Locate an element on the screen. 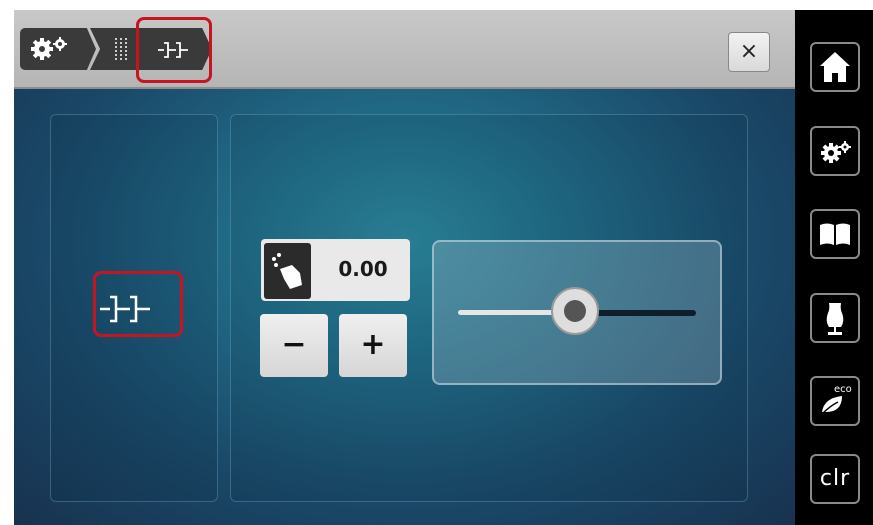 The image size is (873, 525). creative-consultant-button is located at coordinates (835, 318).